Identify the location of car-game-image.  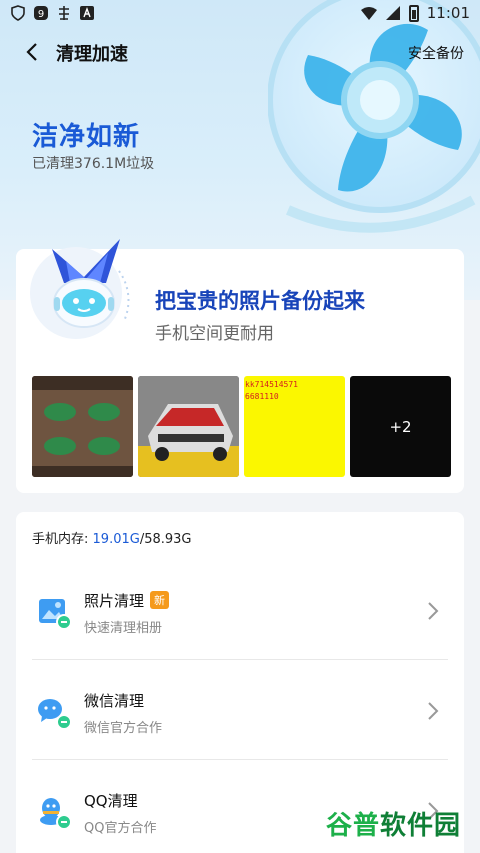
(188, 426).